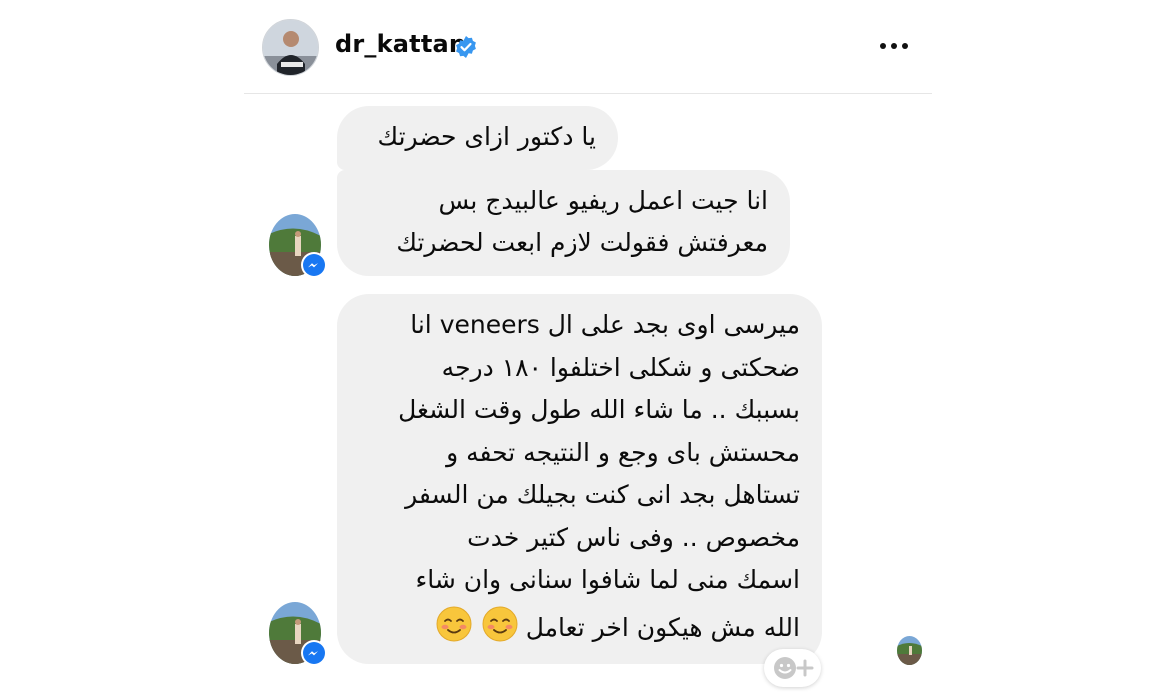  I want to click on add-reaction-button, so click(792, 668).